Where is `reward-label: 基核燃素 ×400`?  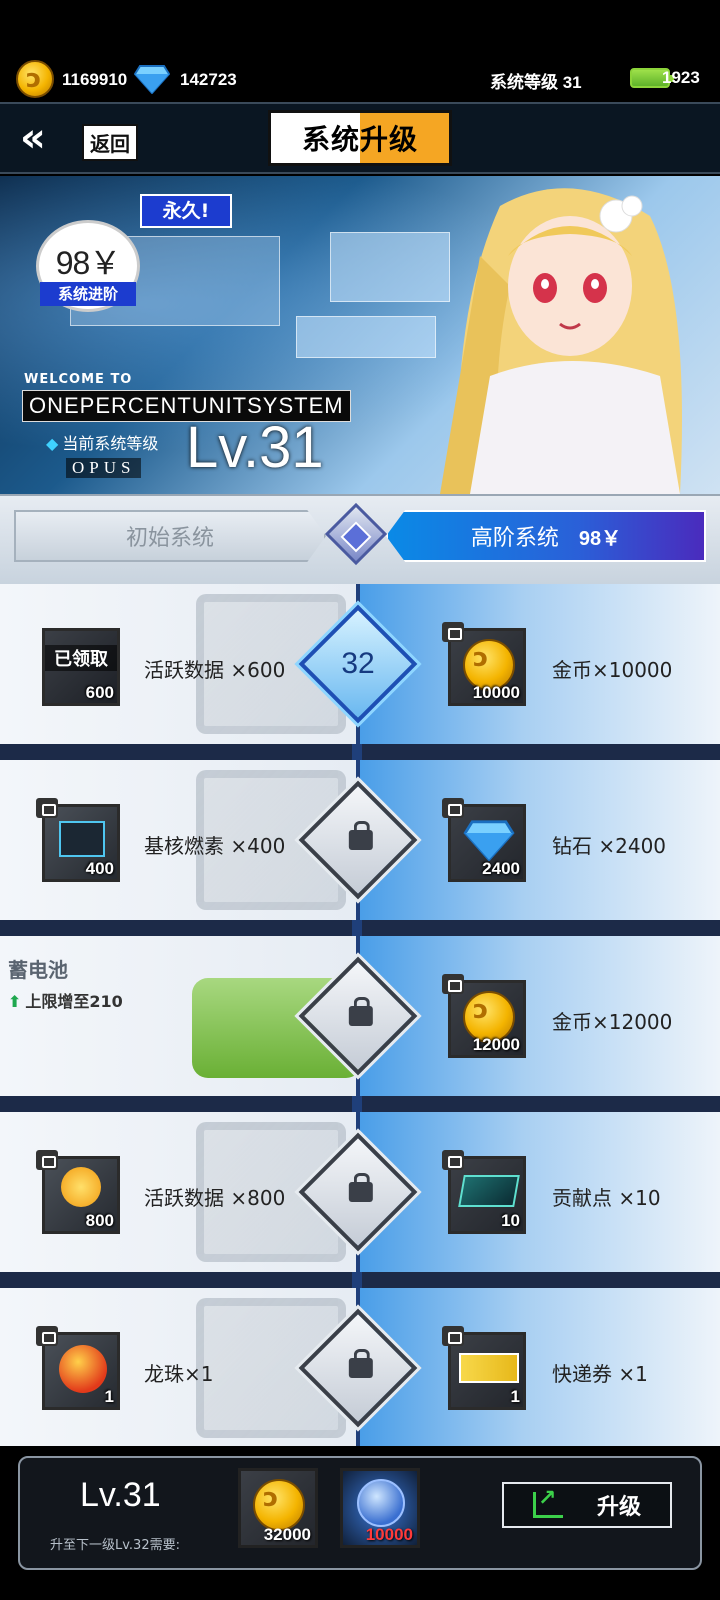
reward-label: 基核燃素 ×400 is located at coordinates (215, 846).